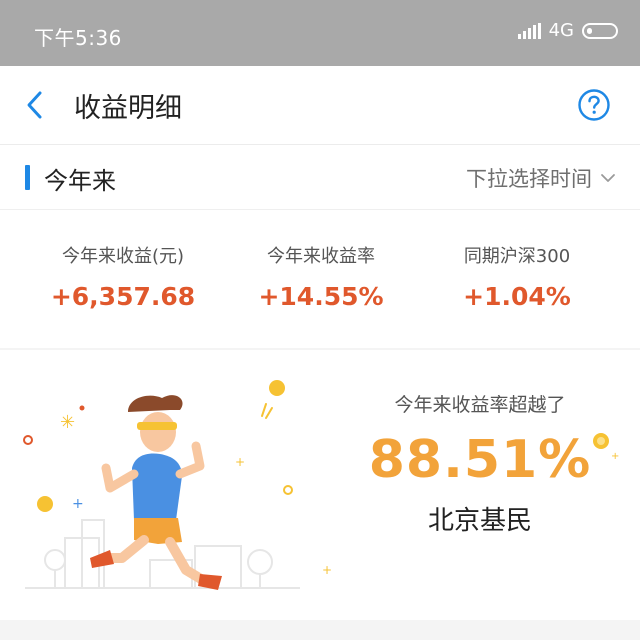  I want to click on rank-percent: 88.51%, so click(480, 460).